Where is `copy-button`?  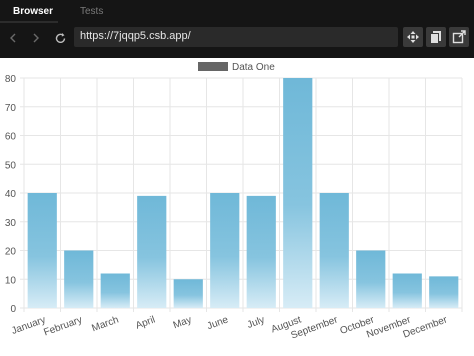 copy-button is located at coordinates (436, 37).